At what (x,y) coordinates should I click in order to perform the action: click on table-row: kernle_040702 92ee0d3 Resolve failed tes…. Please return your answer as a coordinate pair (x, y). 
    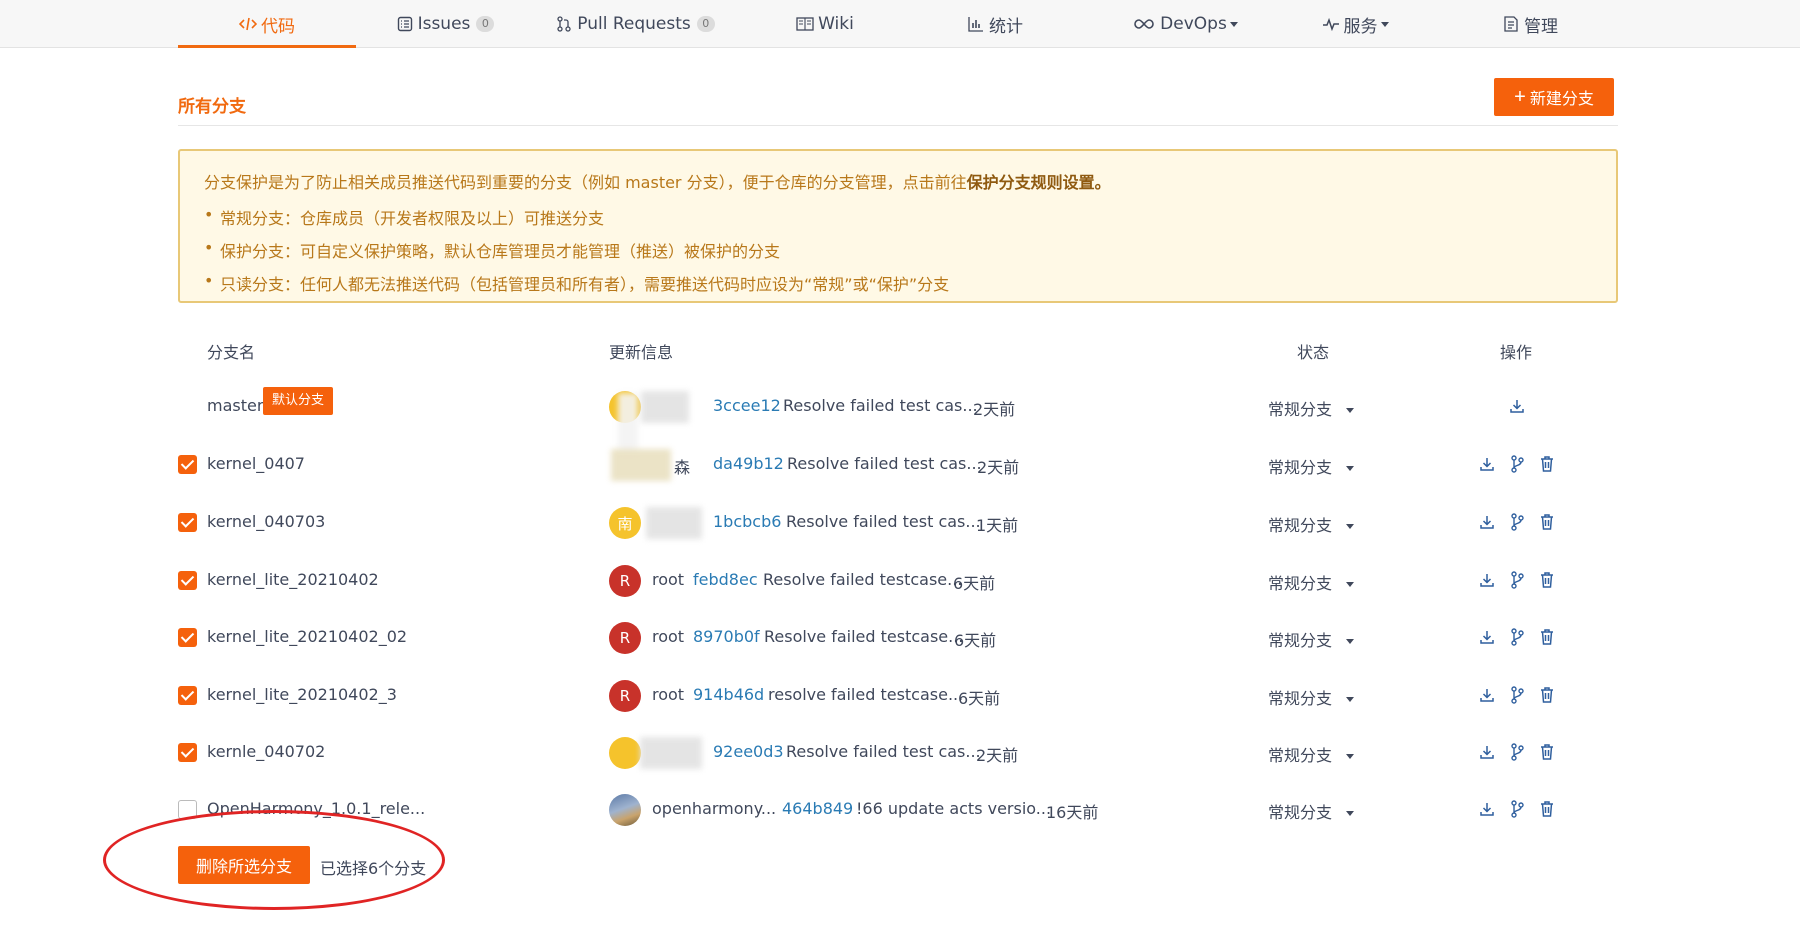
    Looking at the image, I should click on (898, 752).